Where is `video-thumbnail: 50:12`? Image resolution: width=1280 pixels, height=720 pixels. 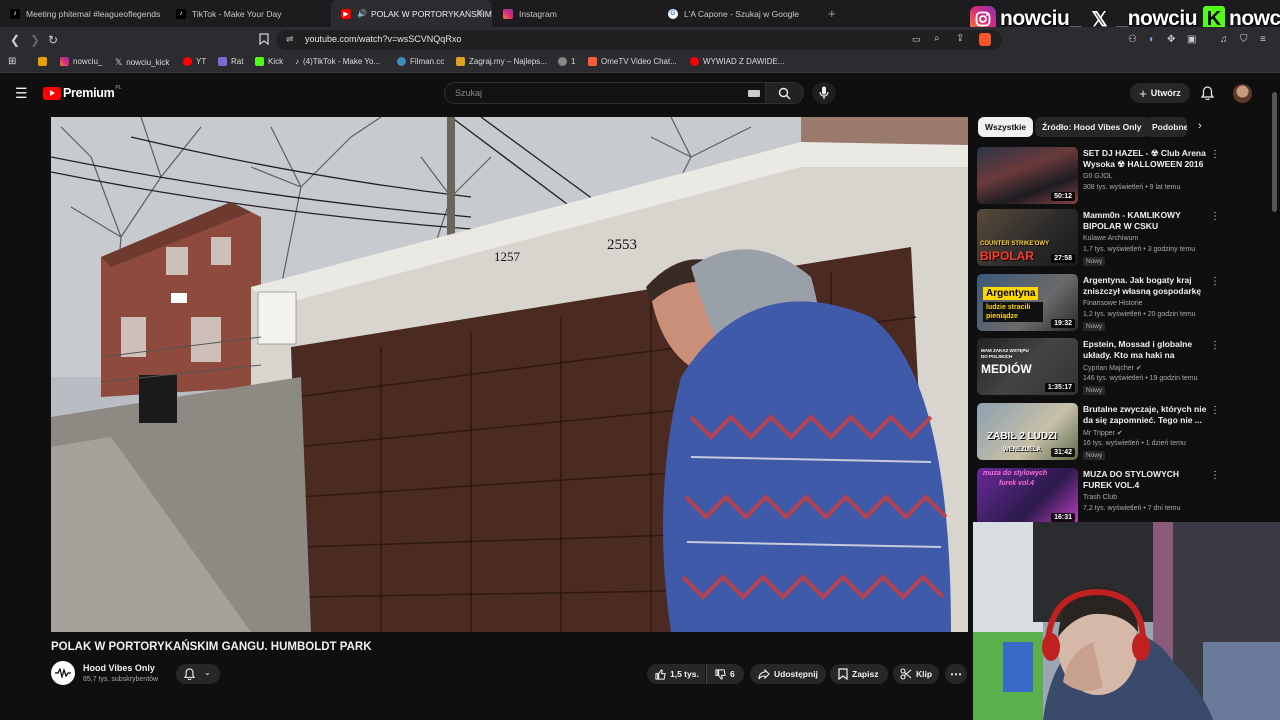 video-thumbnail: 50:12 is located at coordinates (1027, 175).